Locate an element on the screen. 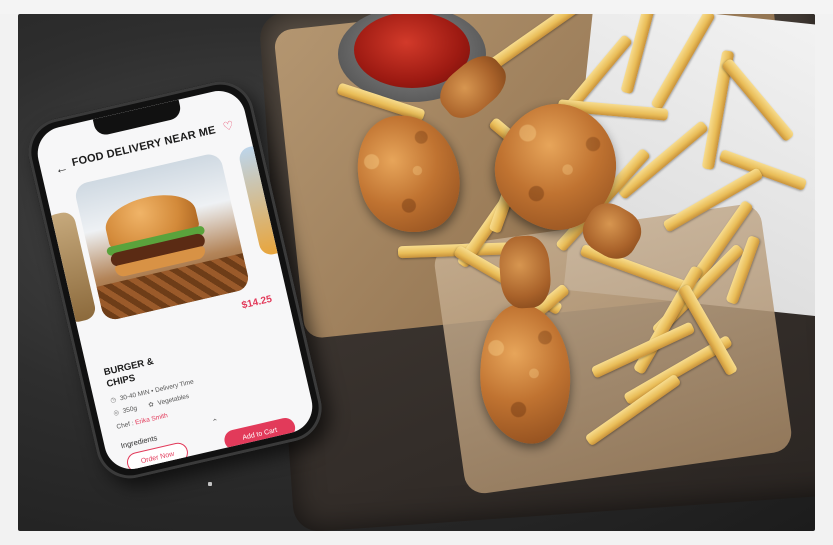 The height and width of the screenshot is (545, 833). product-image-card is located at coordinates (162, 236).